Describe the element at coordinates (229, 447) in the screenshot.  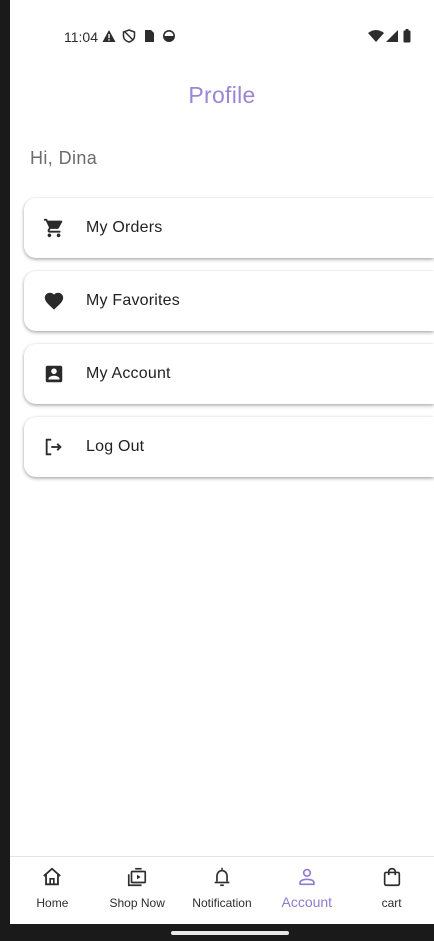
I see `log-out-button: Log Out` at that location.